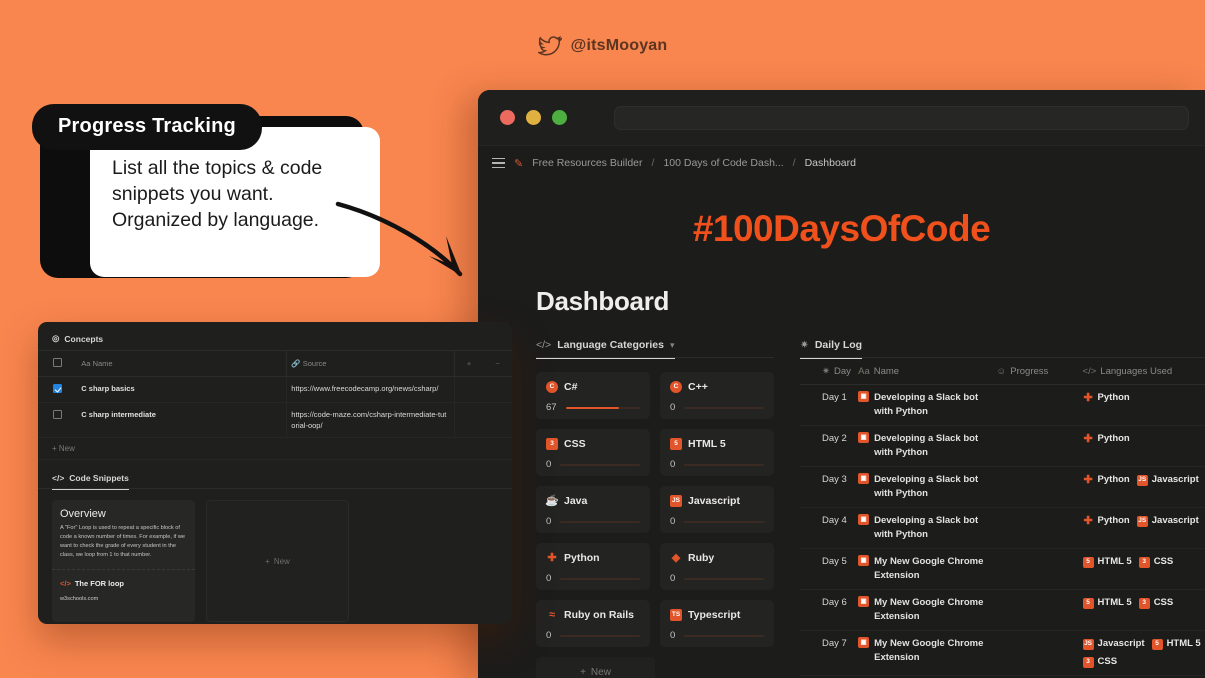  I want to click on chevron-down-icon: ▾, so click(672, 345).